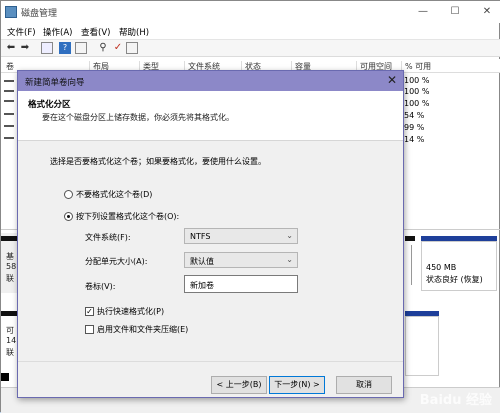  I want to click on disk-0-type: 基, so click(10, 256).